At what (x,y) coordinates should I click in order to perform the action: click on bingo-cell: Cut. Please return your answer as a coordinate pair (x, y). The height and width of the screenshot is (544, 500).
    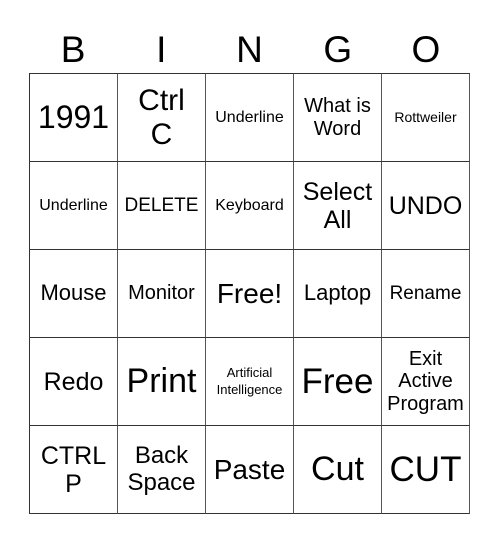
    Looking at the image, I should click on (338, 470).